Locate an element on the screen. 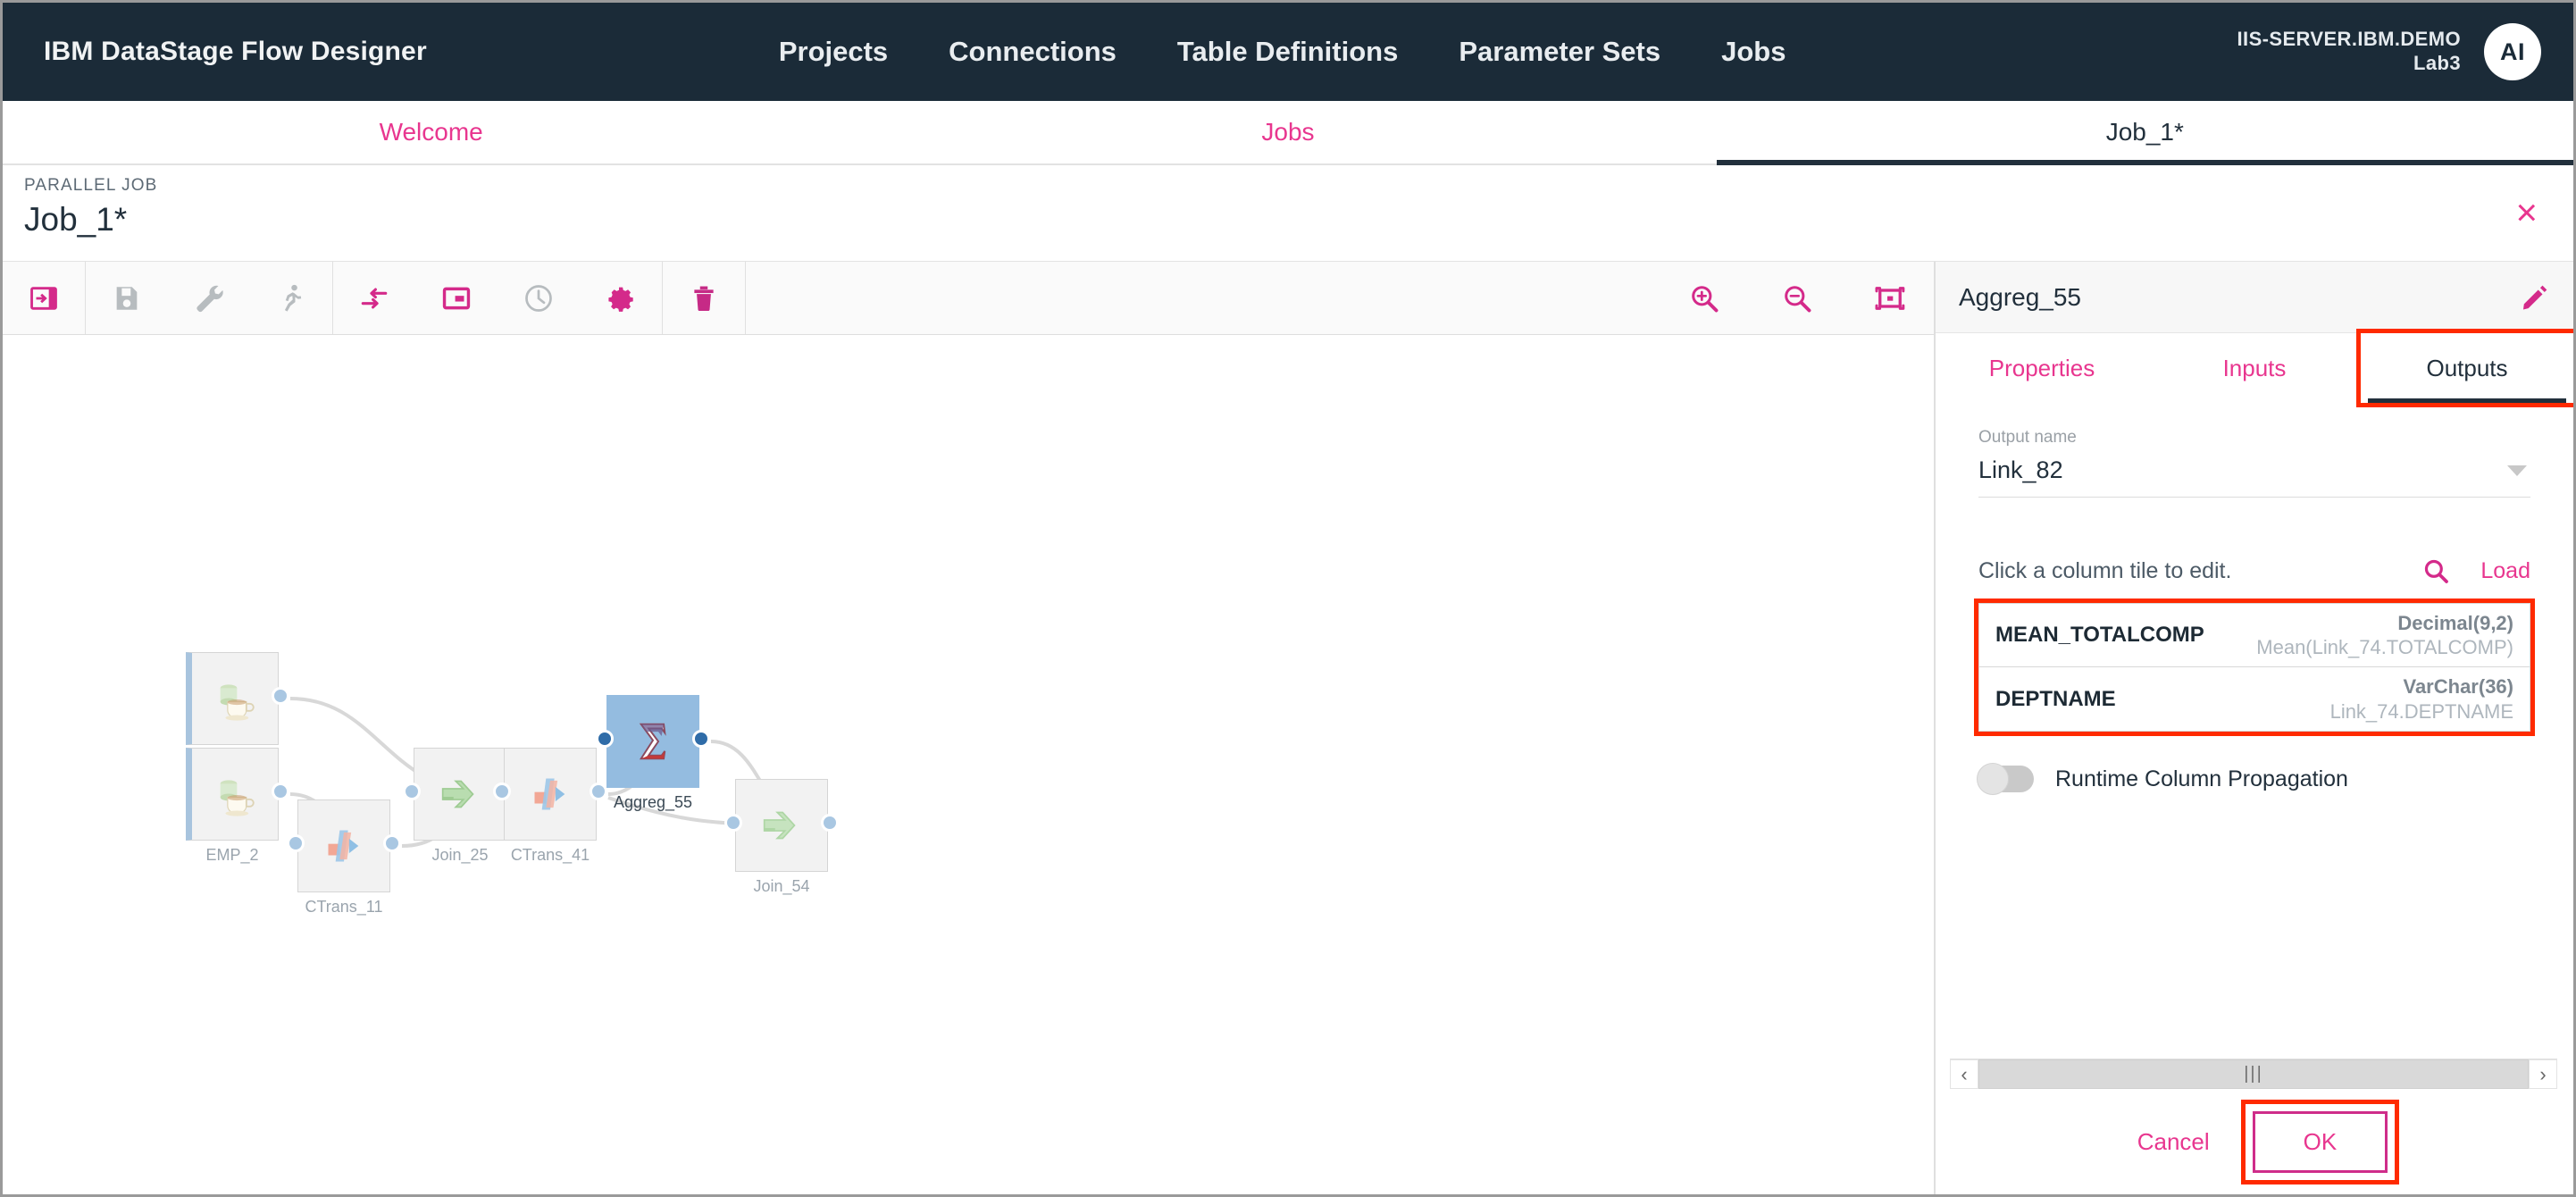 This screenshot has height=1197, width=2576. avatar: AI is located at coordinates (2513, 51).